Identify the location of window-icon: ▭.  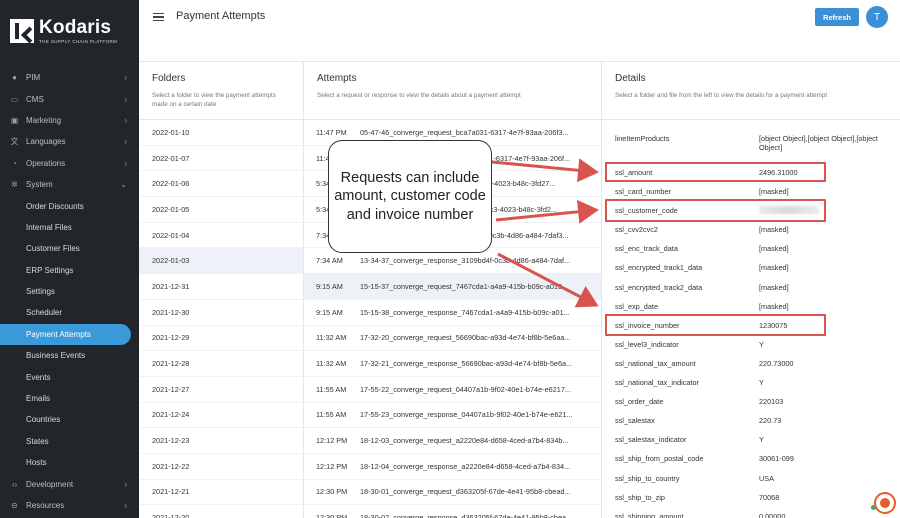
(14, 99).